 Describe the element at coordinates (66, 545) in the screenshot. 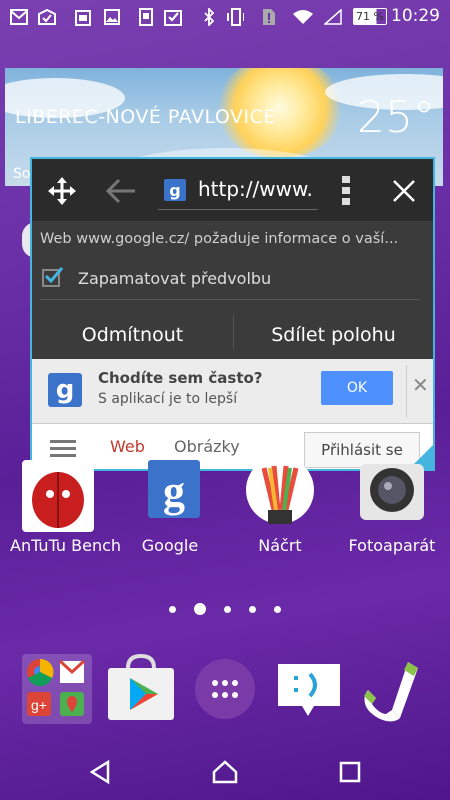

I see `app-label: AnTuTu Bench` at that location.